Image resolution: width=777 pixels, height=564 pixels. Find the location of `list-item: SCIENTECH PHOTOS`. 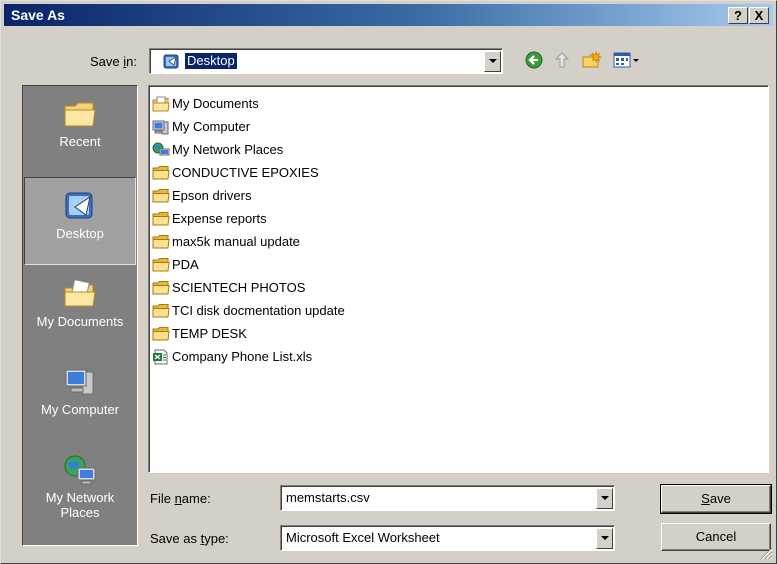

list-item: SCIENTECH PHOTOS is located at coordinates (460, 287).